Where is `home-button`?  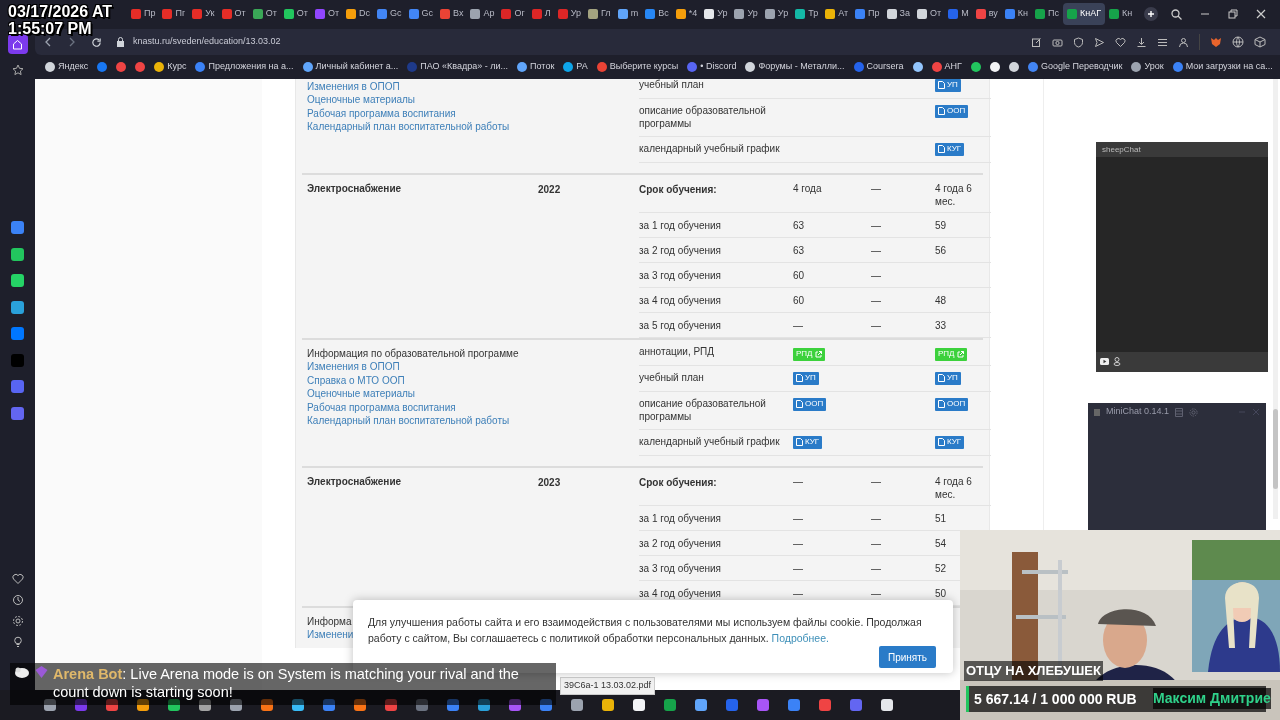 home-button is located at coordinates (17, 44).